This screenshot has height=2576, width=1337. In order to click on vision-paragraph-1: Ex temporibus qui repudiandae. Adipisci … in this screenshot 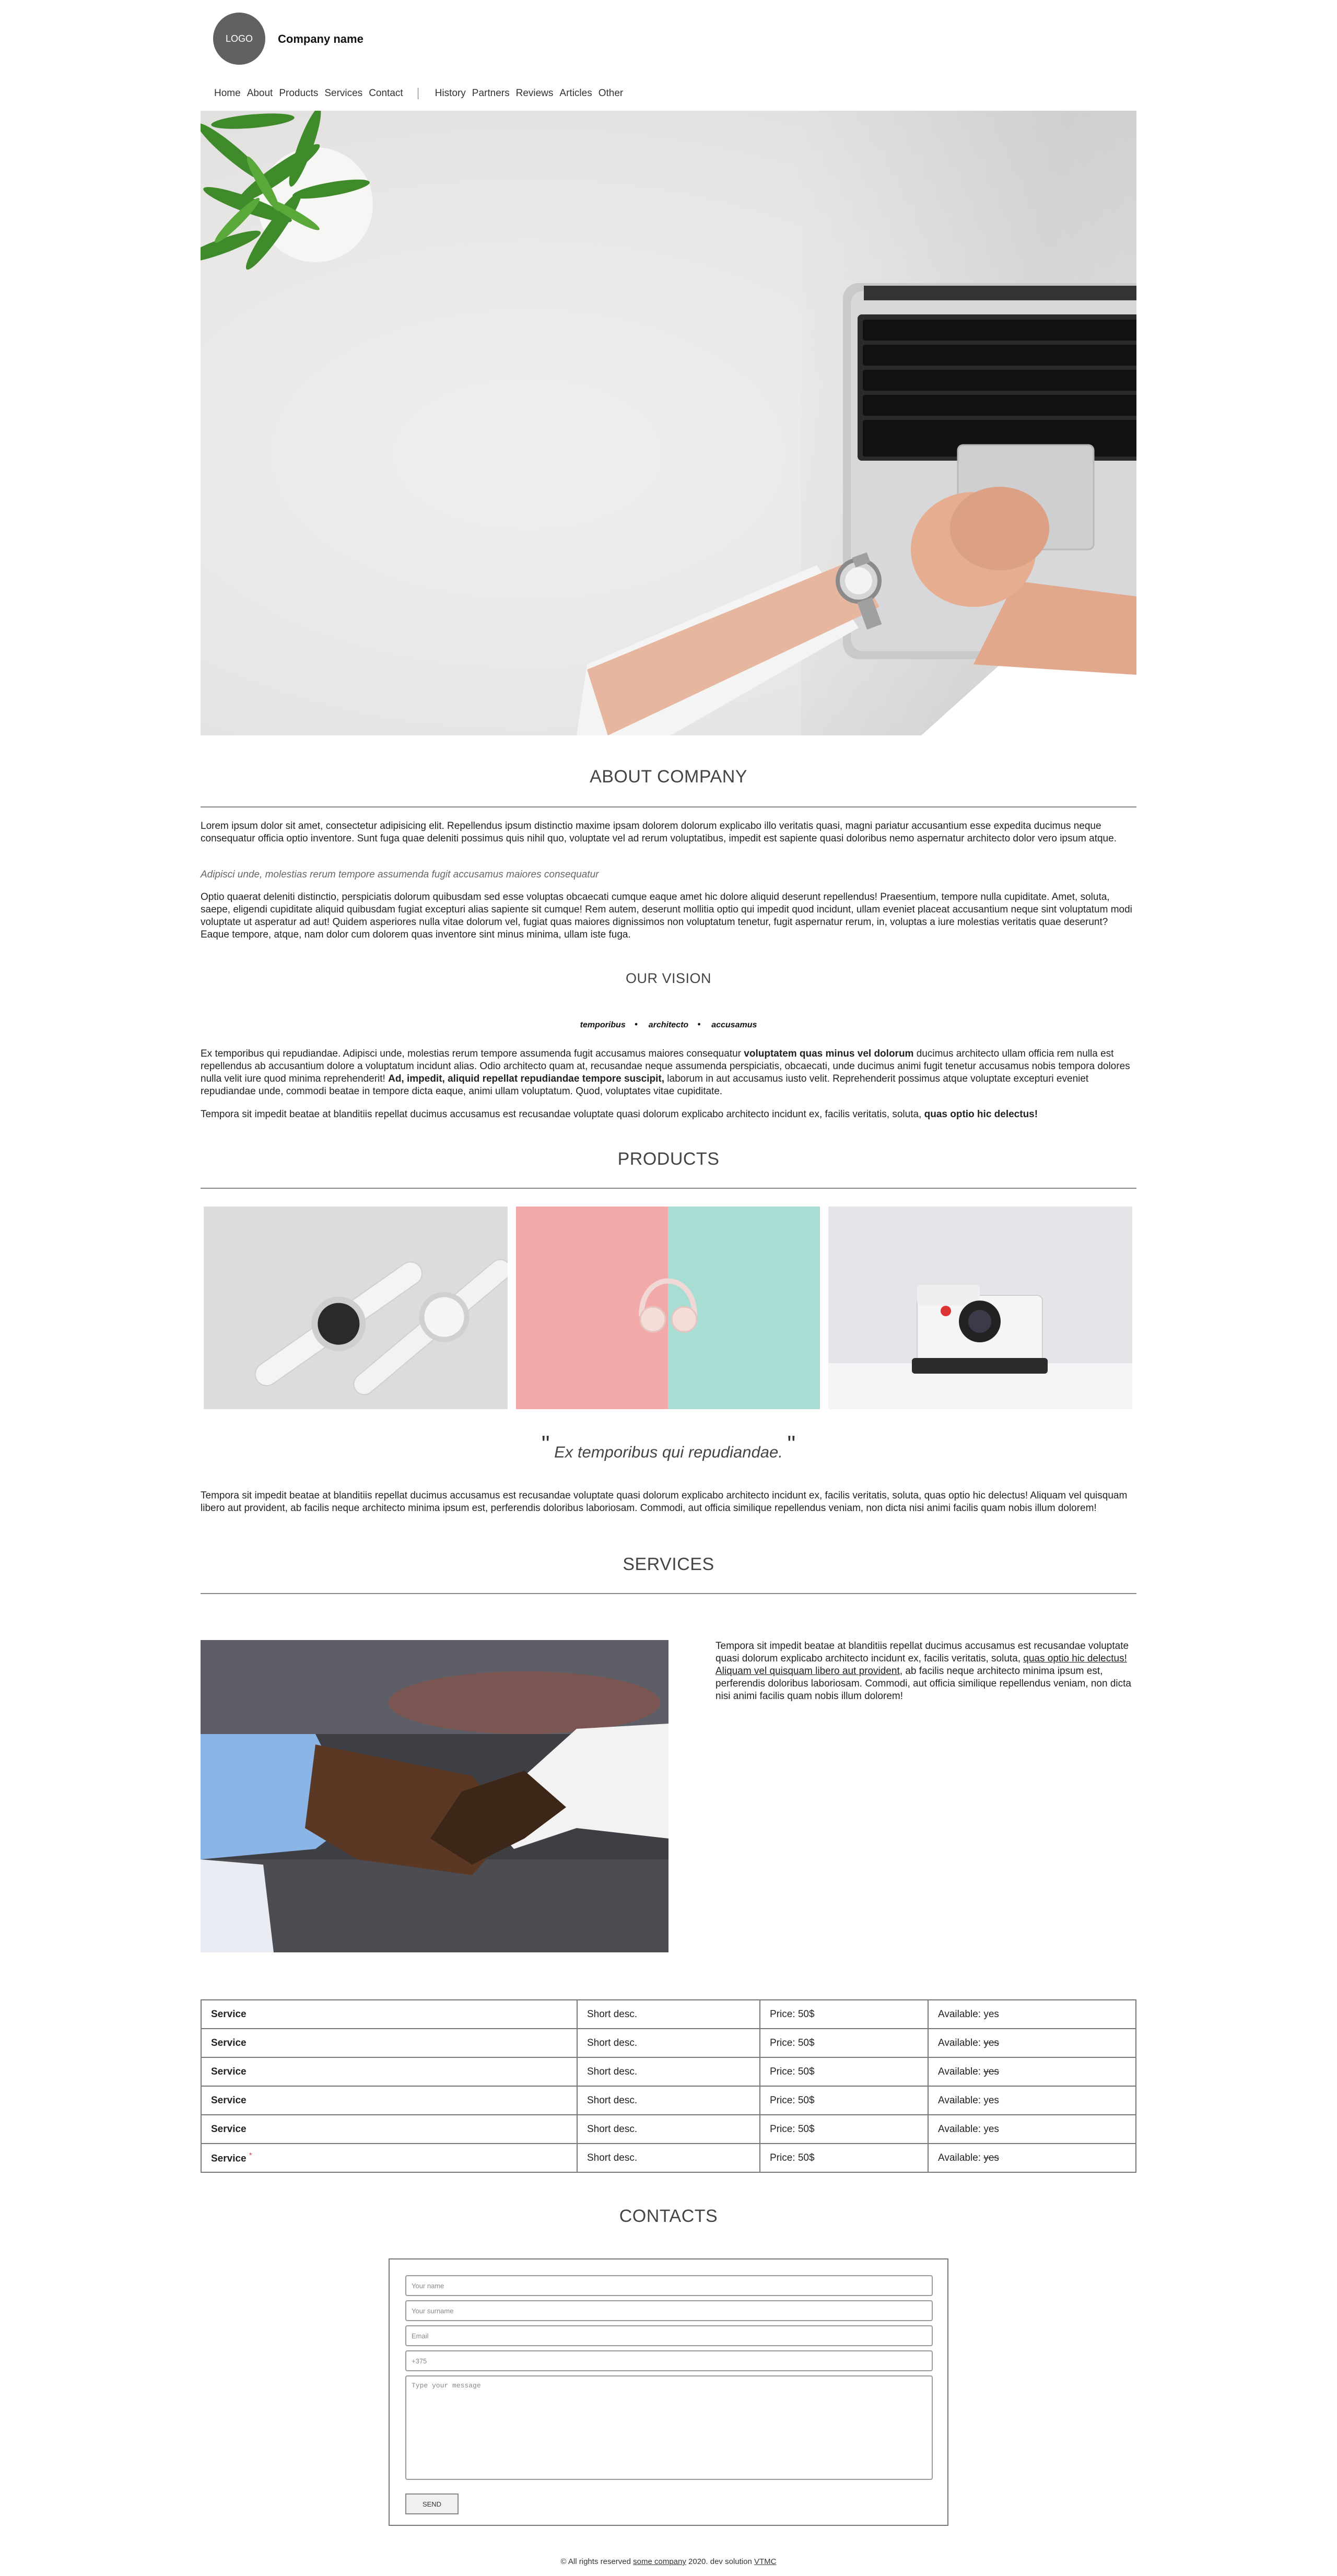, I will do `click(668, 1073)`.